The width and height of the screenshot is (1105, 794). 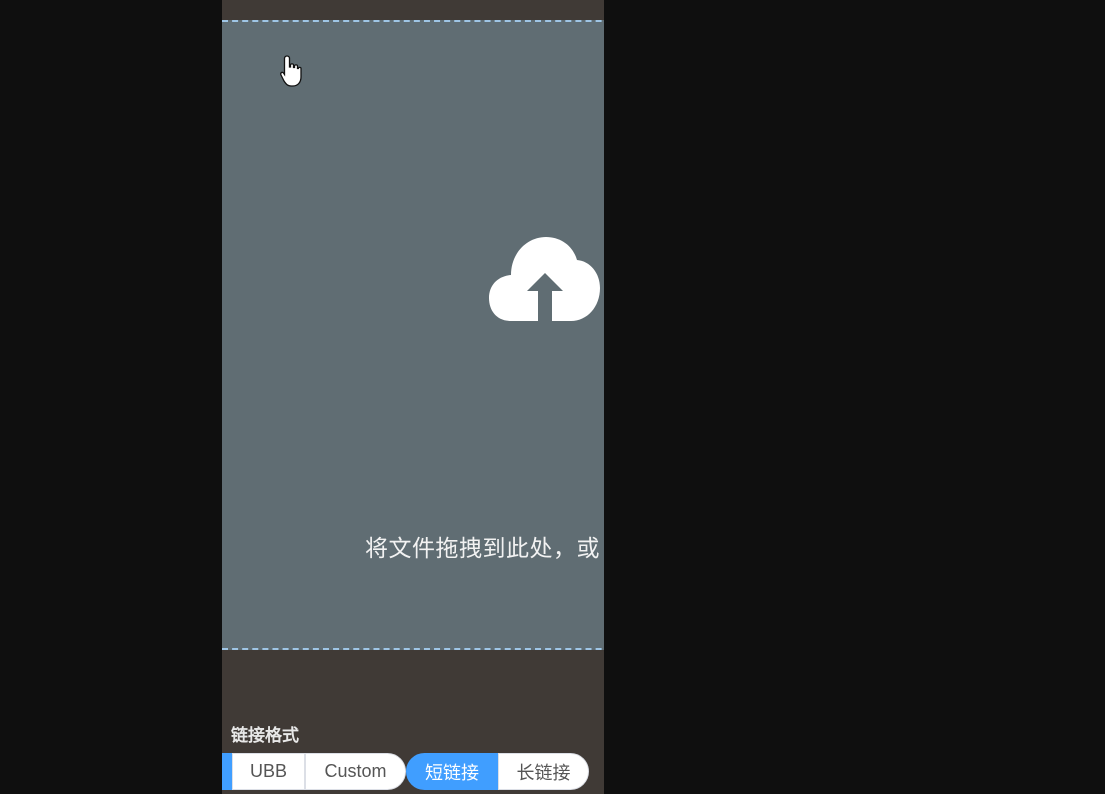 What do you see at coordinates (544, 279) in the screenshot?
I see `cloud-upload-icon` at bounding box center [544, 279].